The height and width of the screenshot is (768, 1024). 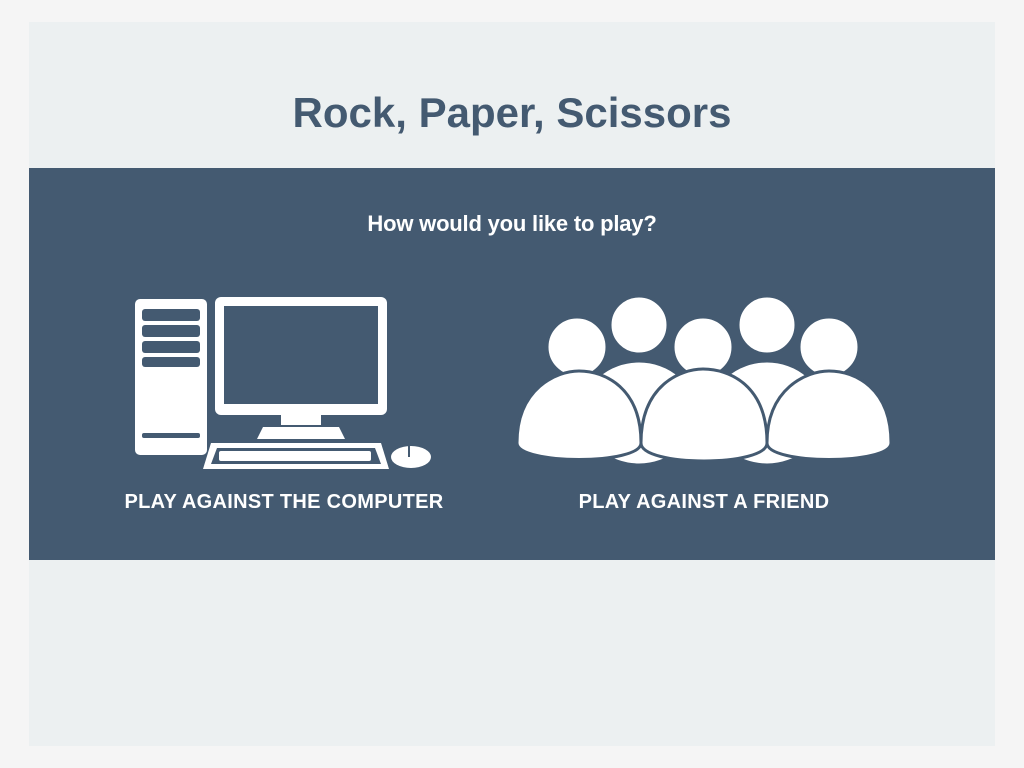 What do you see at coordinates (512, 112) in the screenshot?
I see `page-title: Rock, Paper, Scissors` at bounding box center [512, 112].